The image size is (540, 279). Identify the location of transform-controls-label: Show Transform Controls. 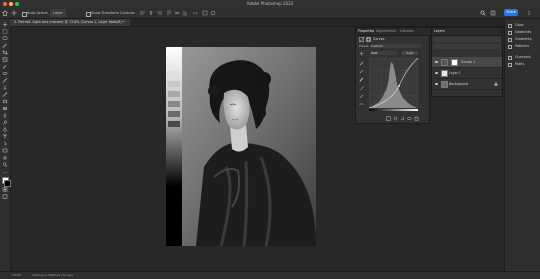
(113, 13).